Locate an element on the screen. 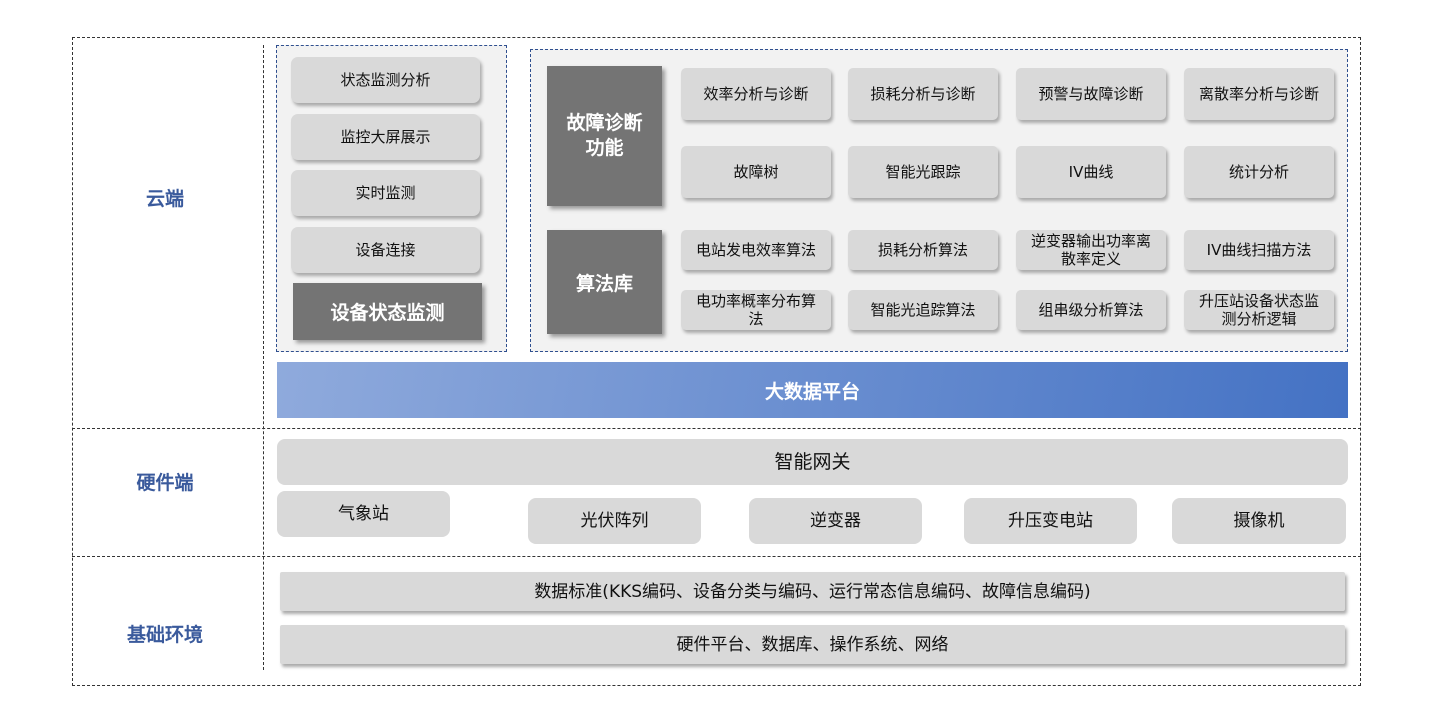  device-box: 升压变电站 is located at coordinates (1050, 521).